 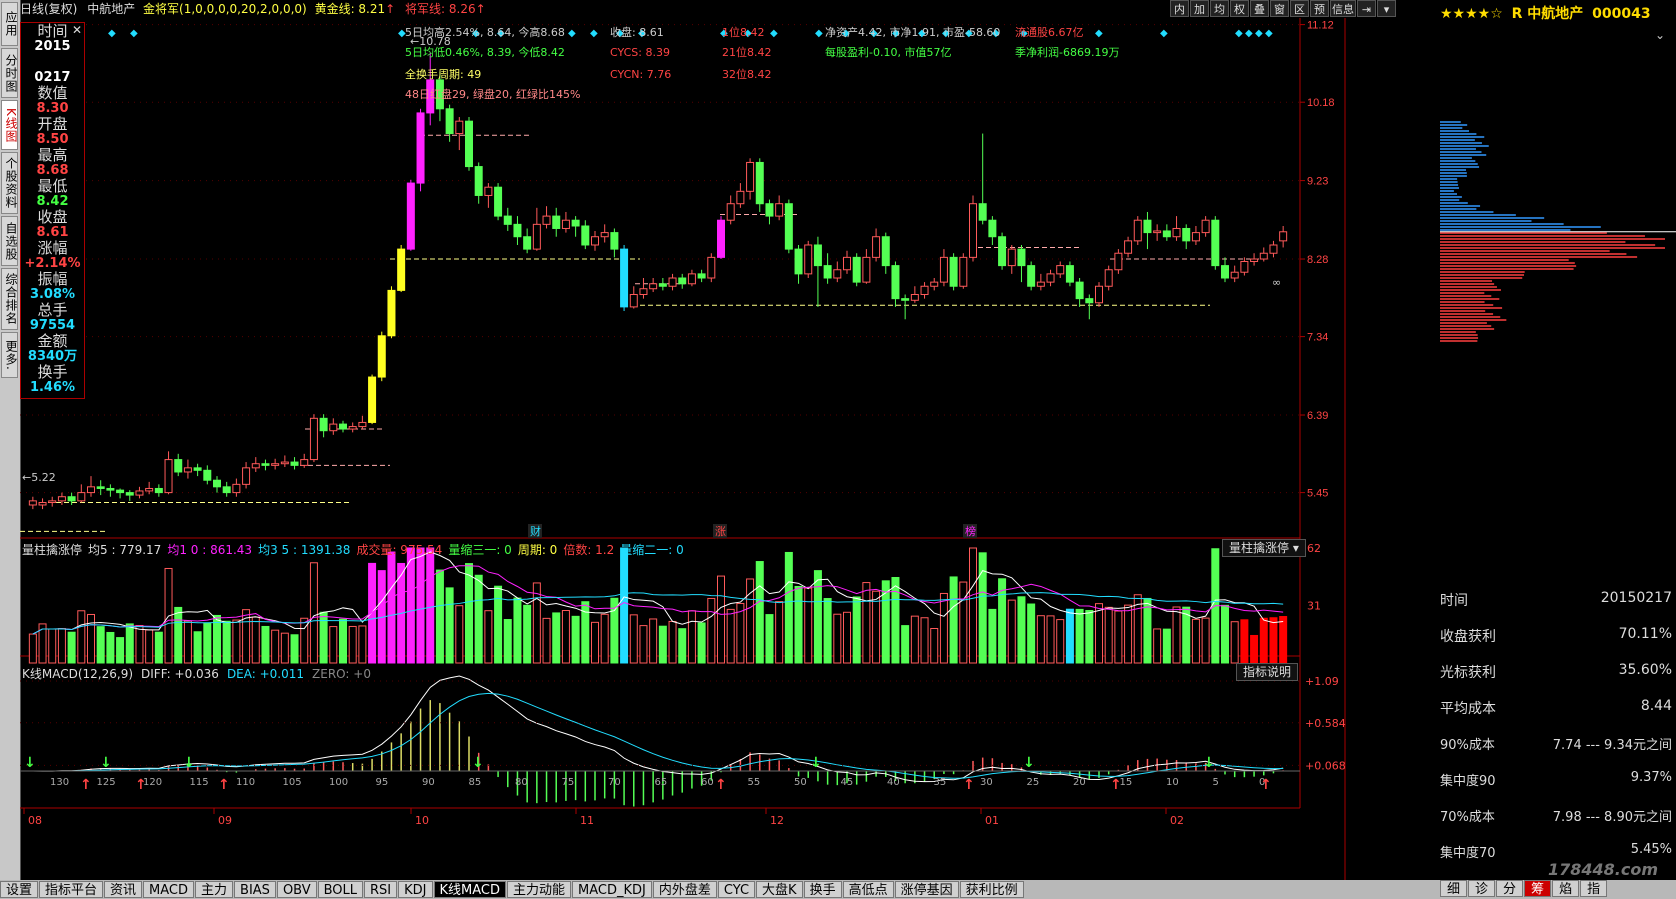 What do you see at coordinates (123, 889) in the screenshot?
I see `tab-2: 资讯` at bounding box center [123, 889].